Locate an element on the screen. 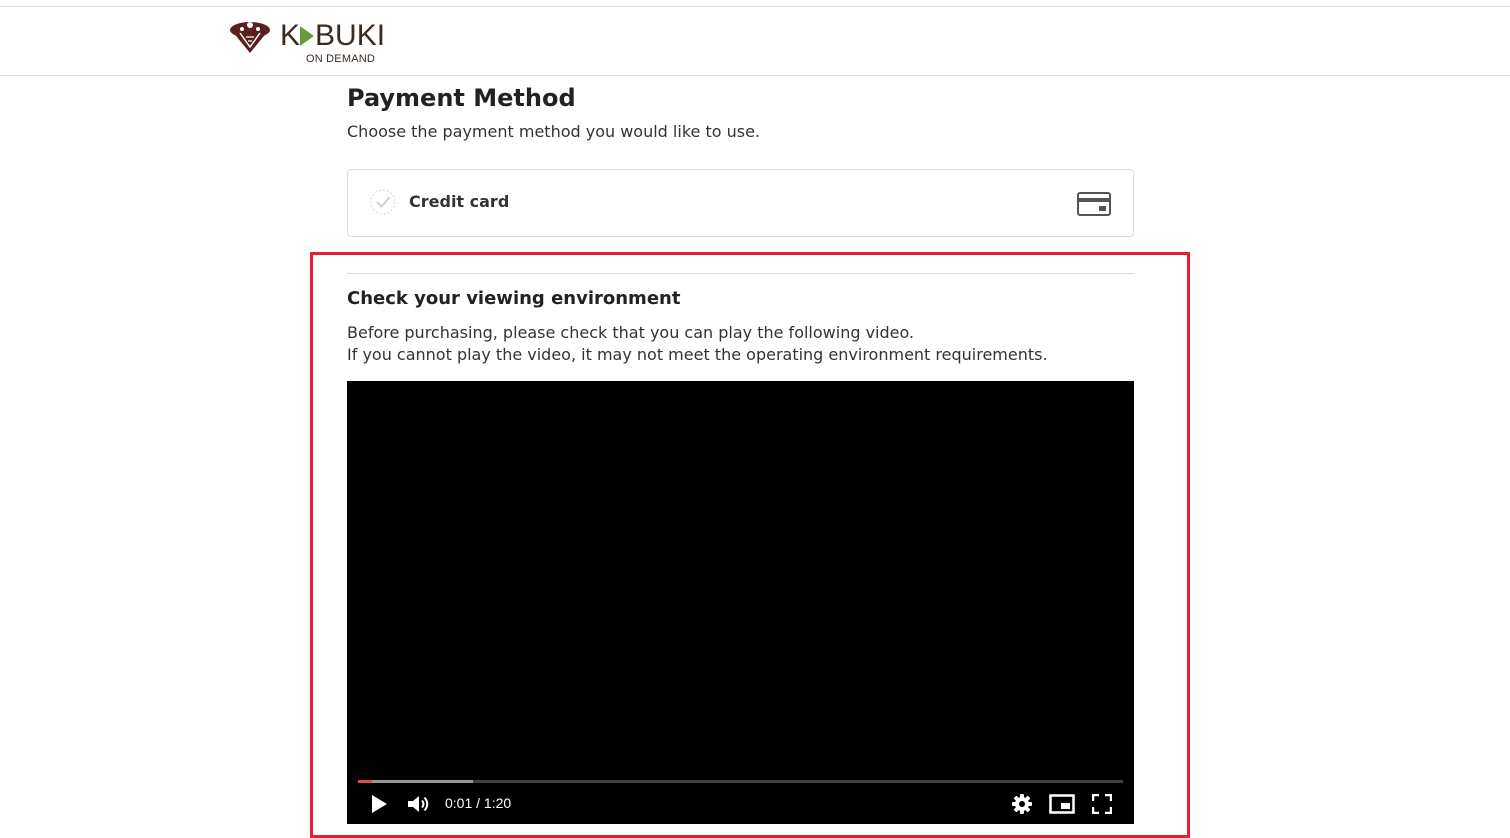  site-header: K BUKI ON DEMAND is located at coordinates (755, 41).